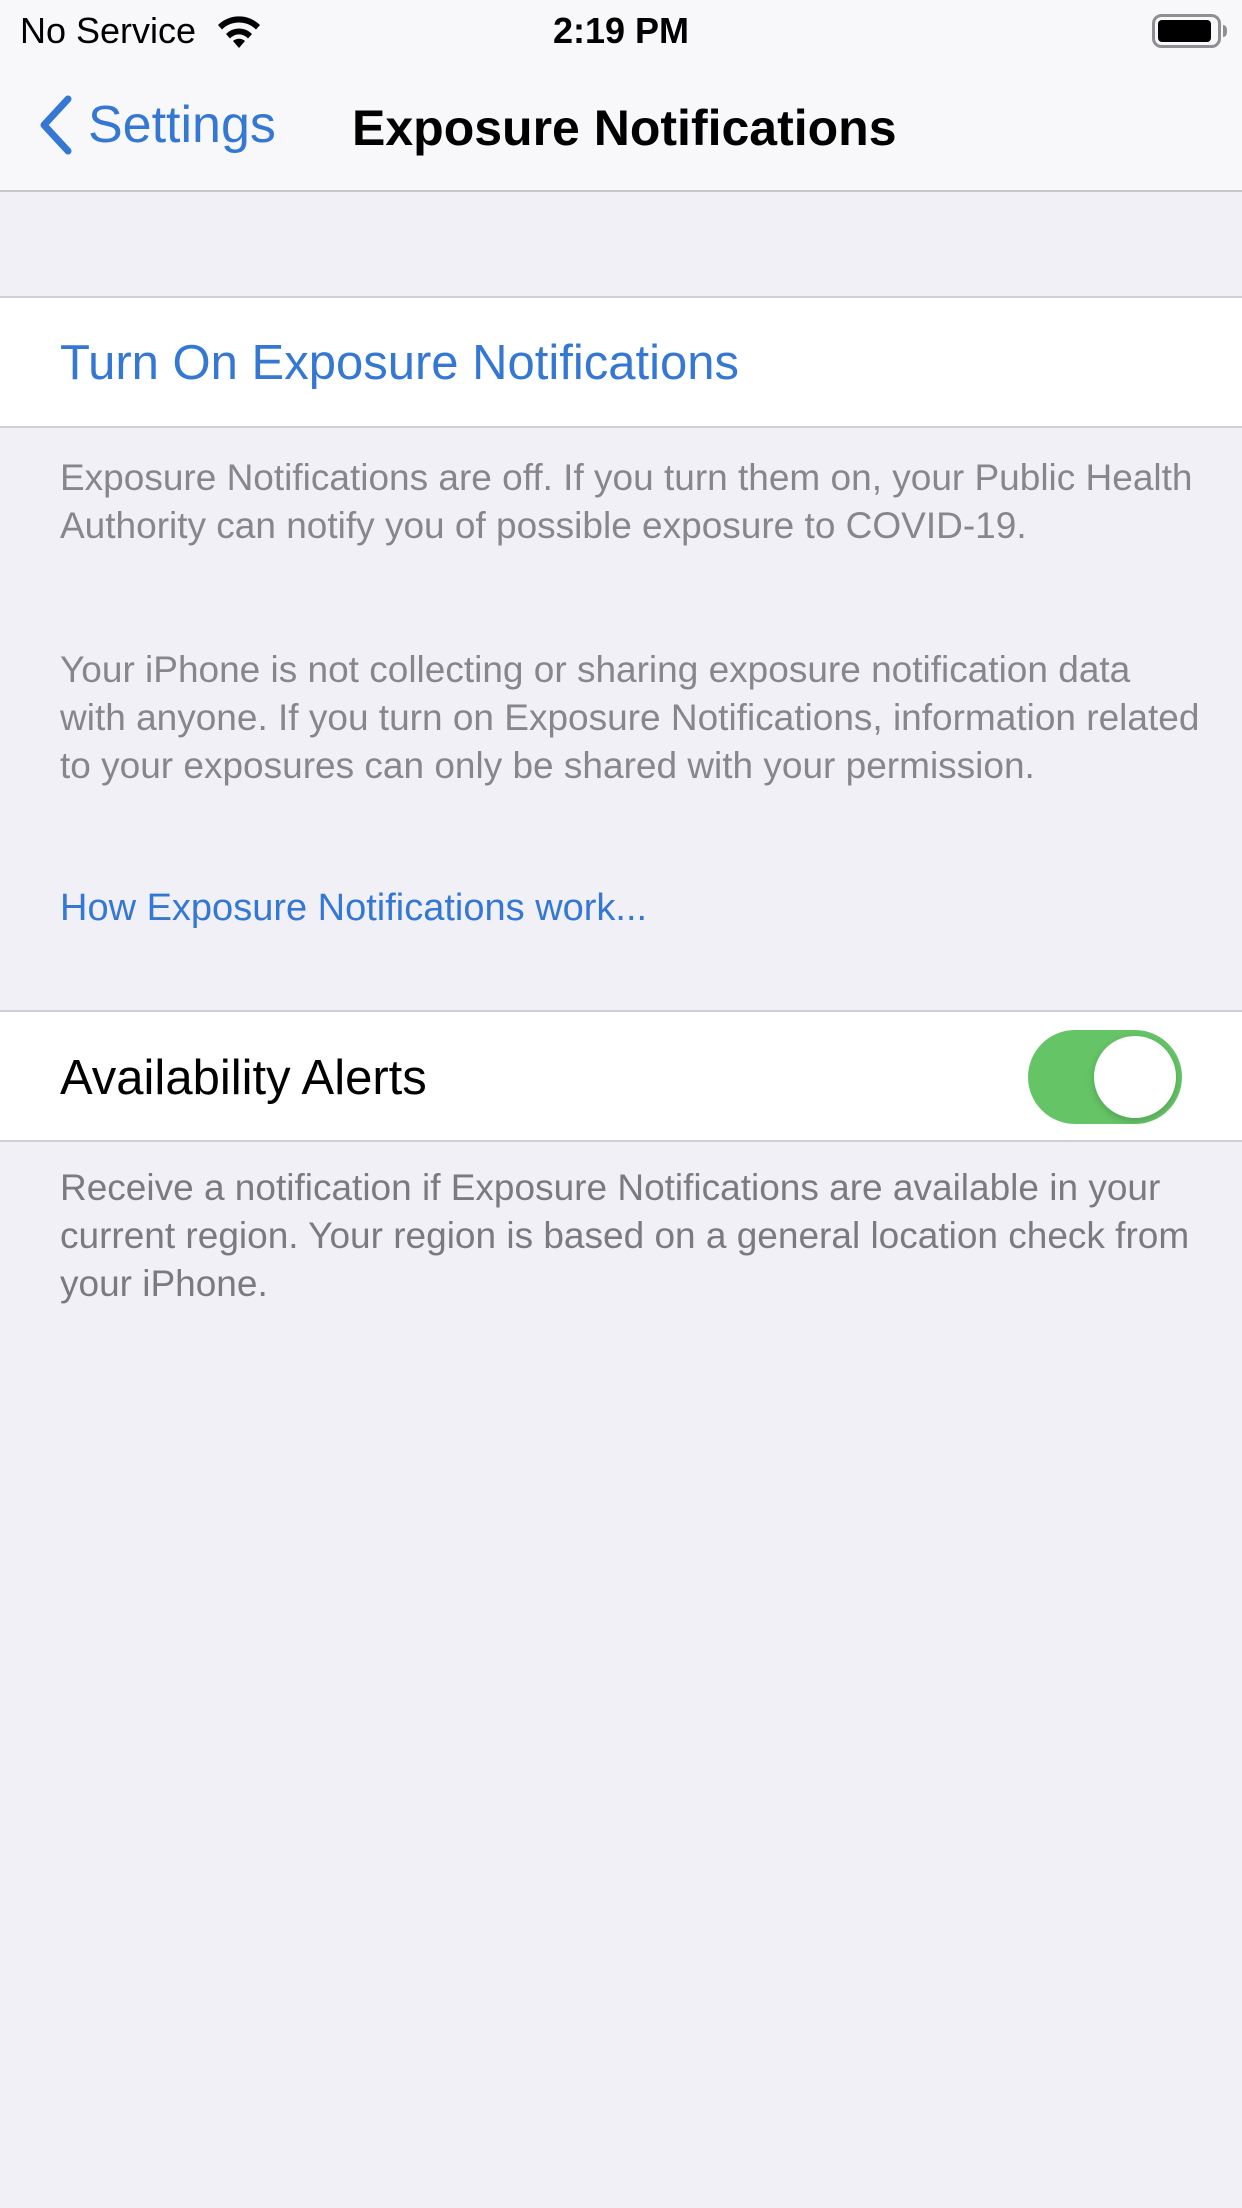 The height and width of the screenshot is (2208, 1242). I want to click on turn-on-exposure-notifications-button: Turn On Exposure Notifications, so click(621, 362).